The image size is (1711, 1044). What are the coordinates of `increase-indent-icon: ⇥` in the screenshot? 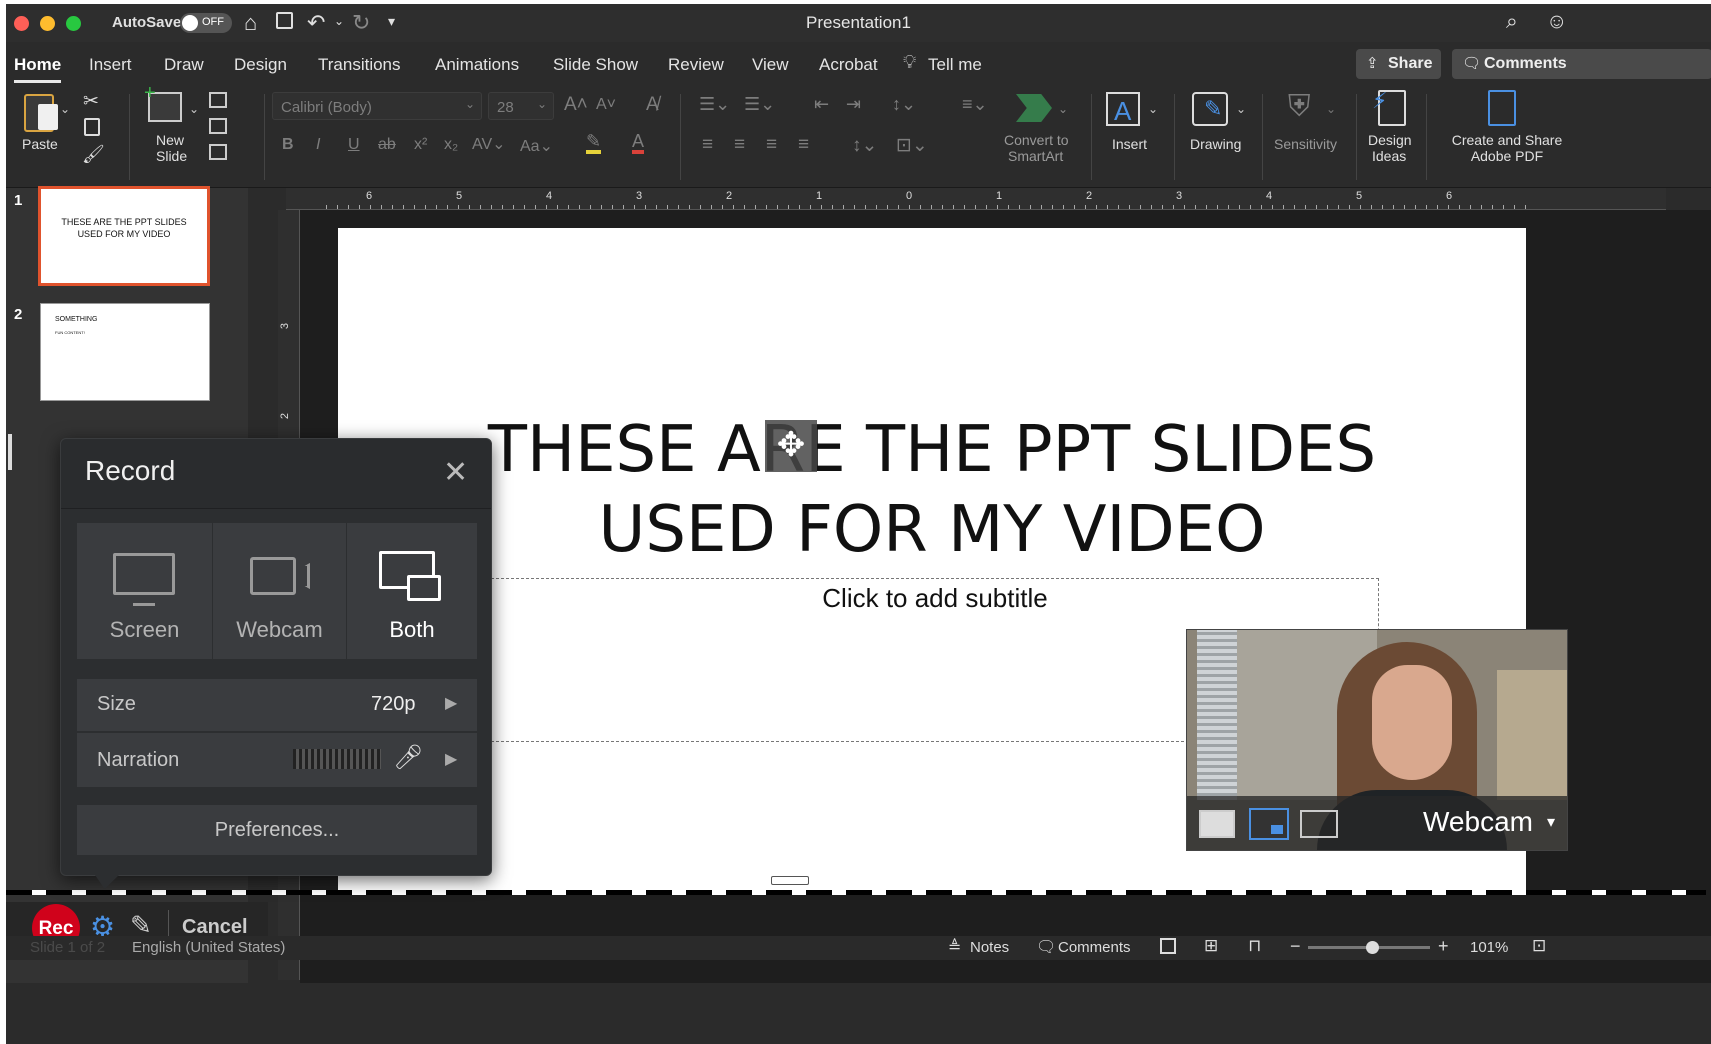 It's located at (853, 104).